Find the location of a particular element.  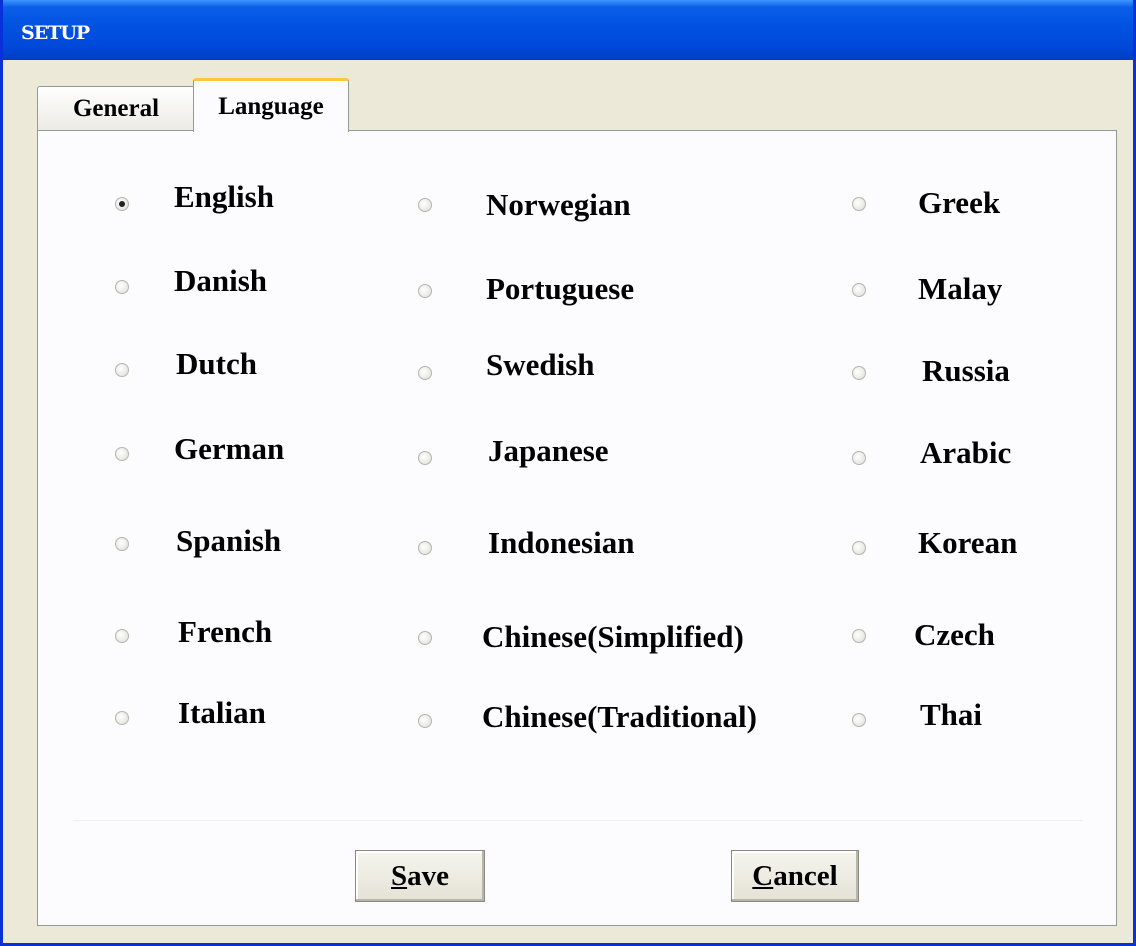

language-label: Japanese is located at coordinates (548, 450).